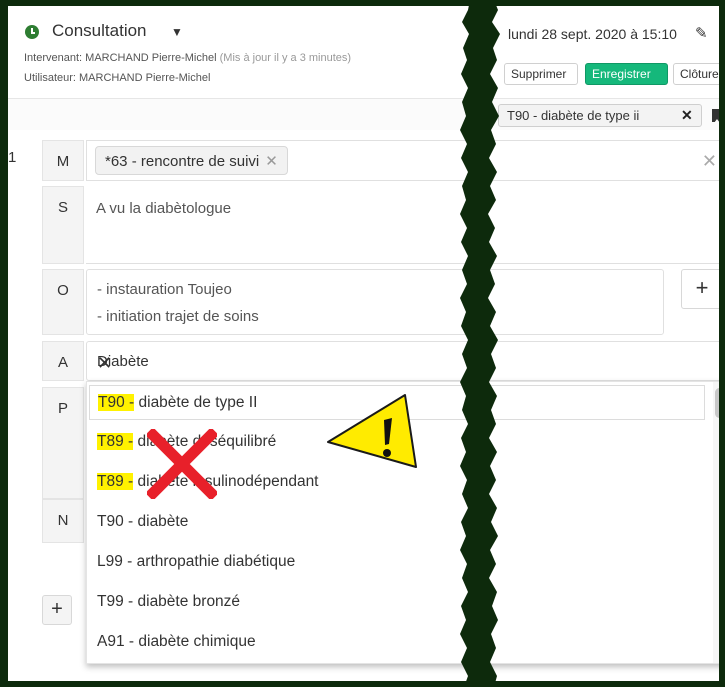 This screenshot has height=687, width=725. I want to click on close-icon: ✕, so click(687, 115).